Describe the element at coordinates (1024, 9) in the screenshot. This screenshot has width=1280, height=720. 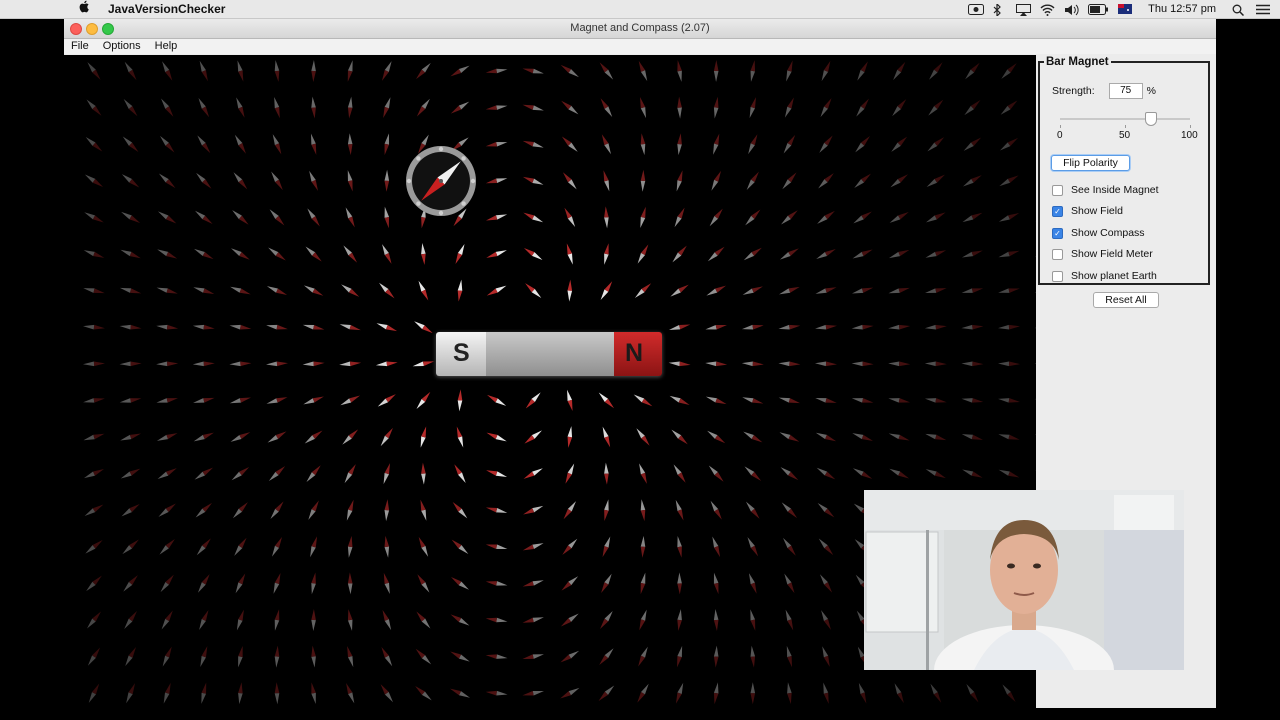
I see `airplay-icon` at that location.